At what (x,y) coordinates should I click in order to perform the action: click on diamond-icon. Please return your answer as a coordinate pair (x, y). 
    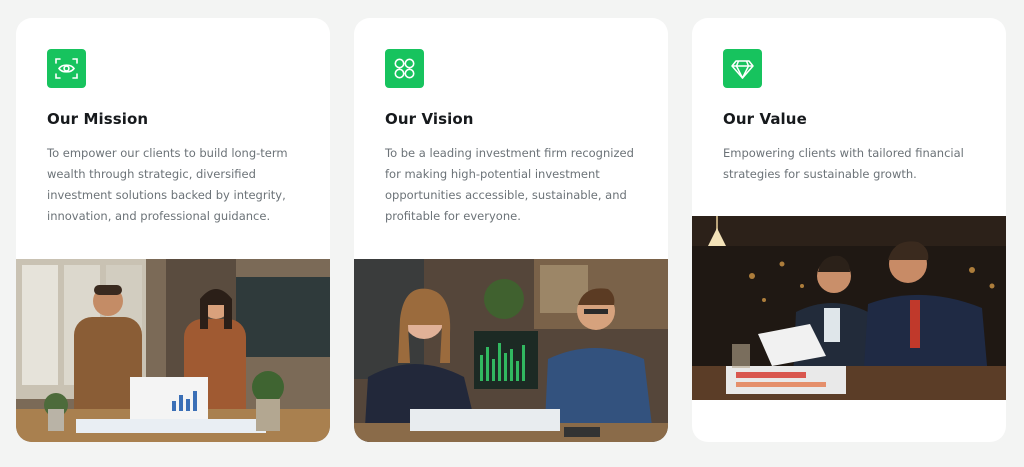
    Looking at the image, I should click on (742, 68).